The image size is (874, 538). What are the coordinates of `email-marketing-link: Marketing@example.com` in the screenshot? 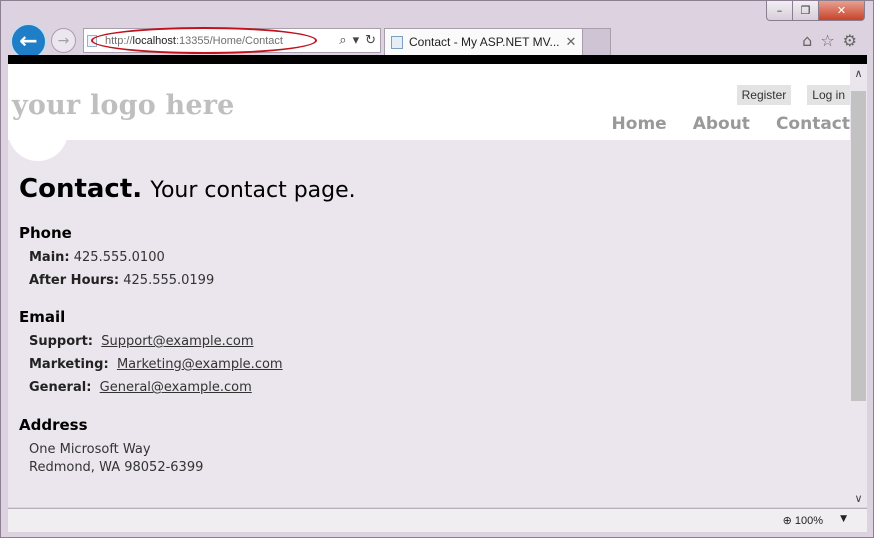 It's located at (200, 364).